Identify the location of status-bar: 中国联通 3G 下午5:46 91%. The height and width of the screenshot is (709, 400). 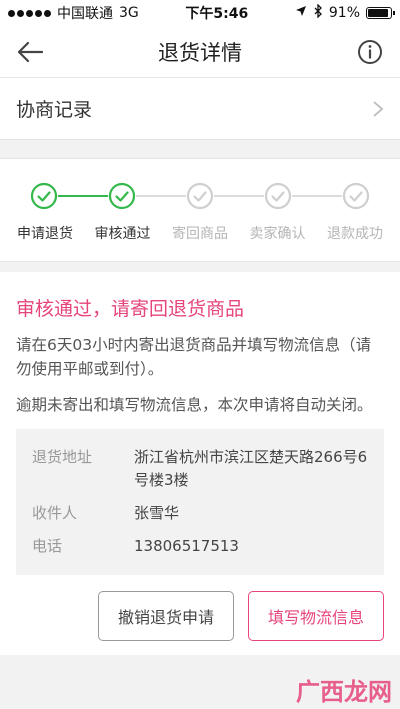
(200, 13).